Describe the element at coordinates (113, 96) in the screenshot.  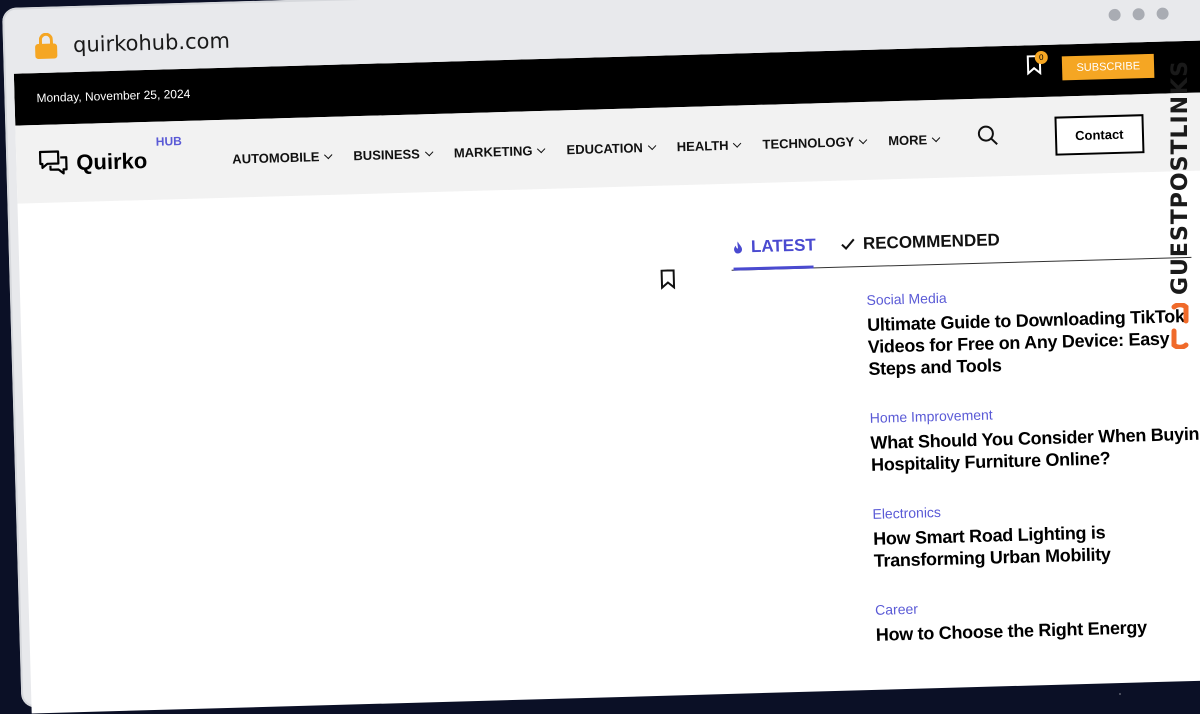
I see `current-date: Monday, November 25, 2024` at that location.